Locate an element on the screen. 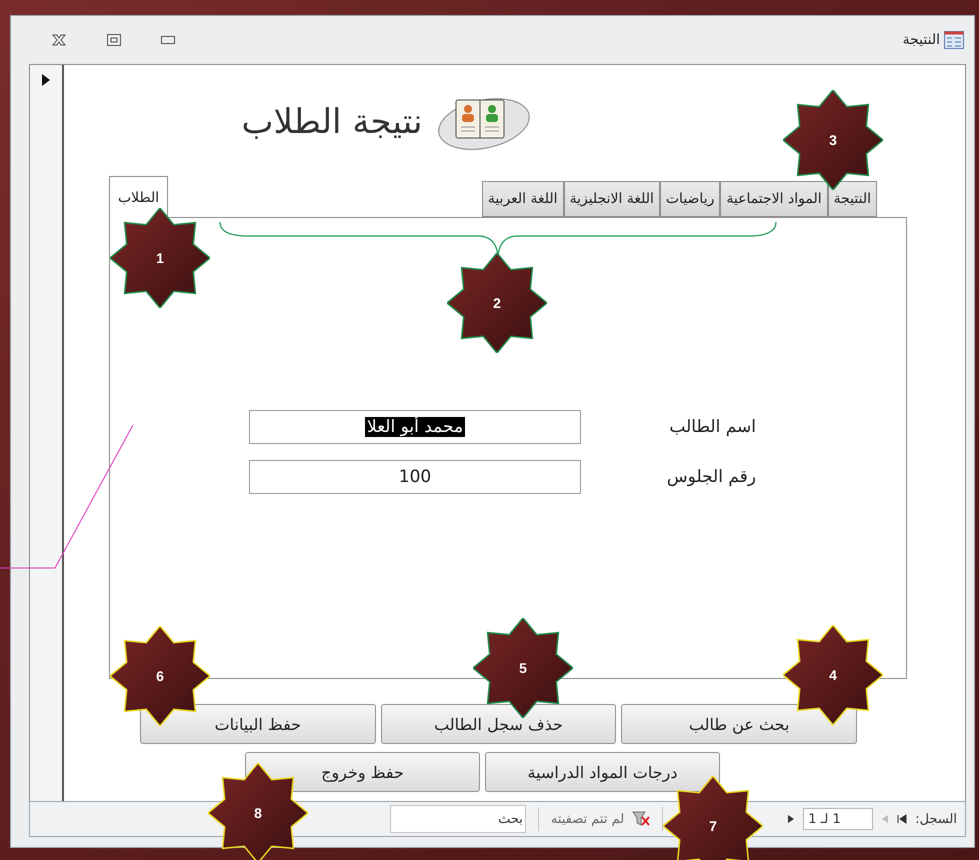 This screenshot has width=979, height=860. tab: اللغة الانجليزية is located at coordinates (612, 199).